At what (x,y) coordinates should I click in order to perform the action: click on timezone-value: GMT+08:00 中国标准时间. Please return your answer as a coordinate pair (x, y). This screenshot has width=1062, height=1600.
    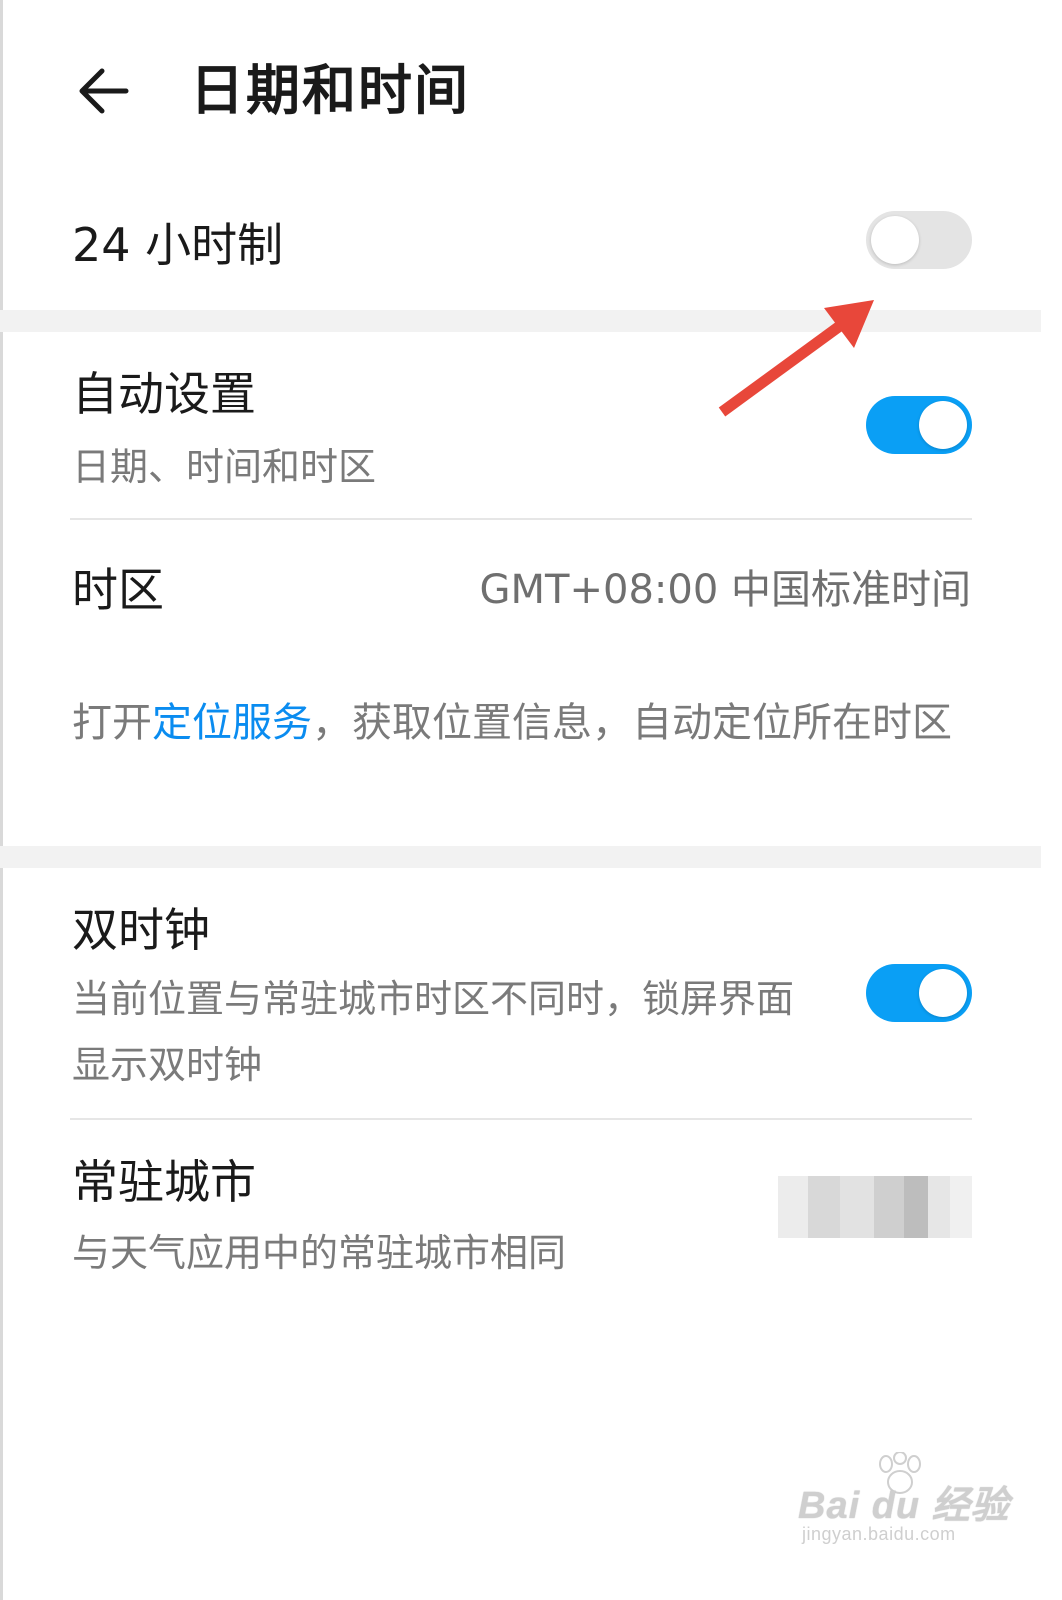
    Looking at the image, I should click on (725, 590).